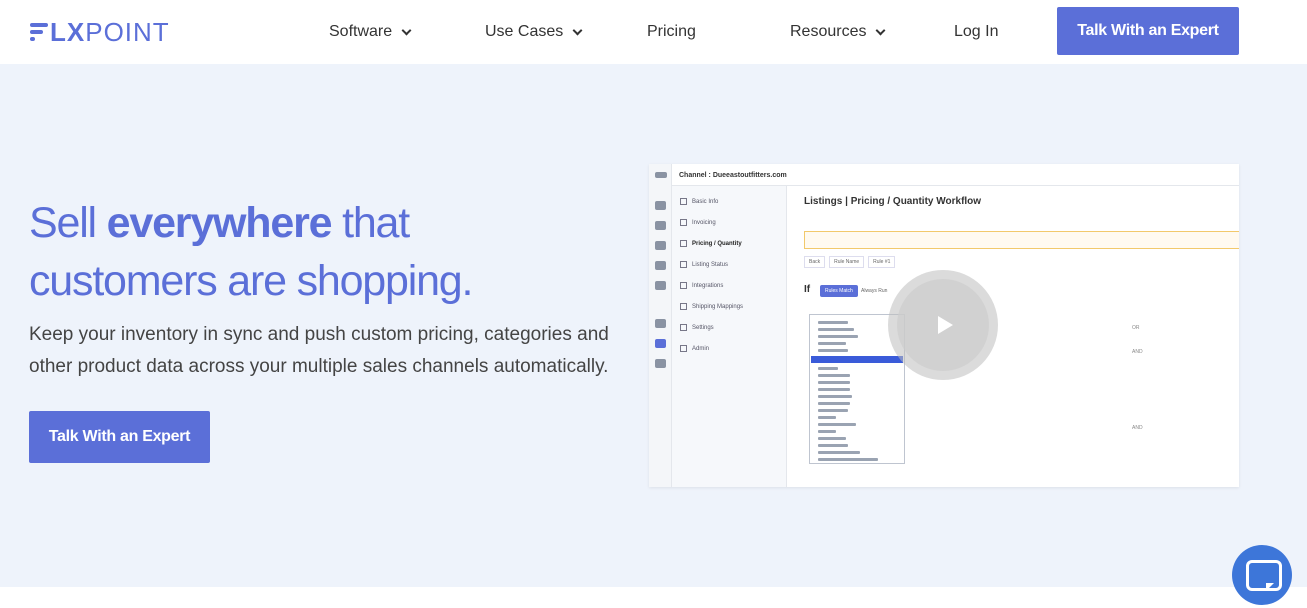 The image size is (1307, 608). What do you see at coordinates (671, 32) in the screenshot?
I see `nav-pricing: Pricing` at bounding box center [671, 32].